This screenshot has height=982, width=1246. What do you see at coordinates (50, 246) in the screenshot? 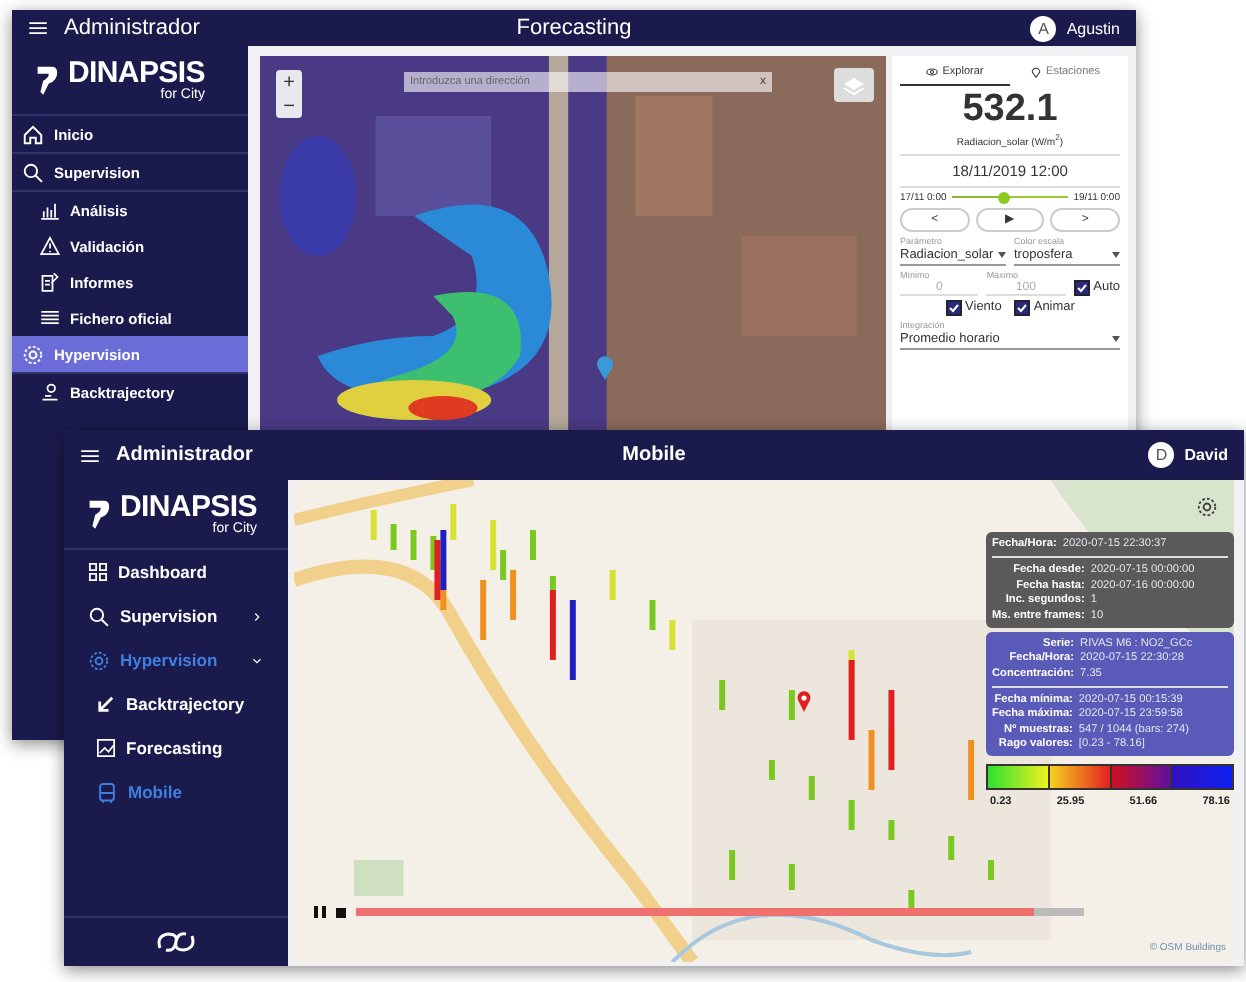
I see `warning-icon` at bounding box center [50, 246].